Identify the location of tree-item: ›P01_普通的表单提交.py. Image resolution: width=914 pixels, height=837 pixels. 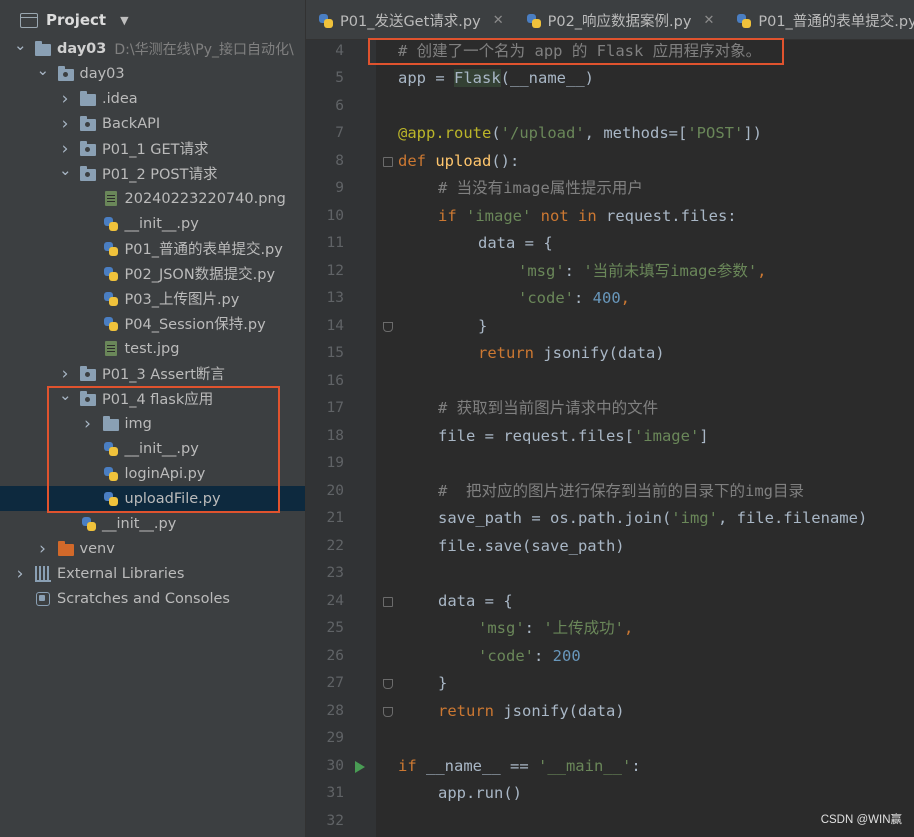
(152, 248).